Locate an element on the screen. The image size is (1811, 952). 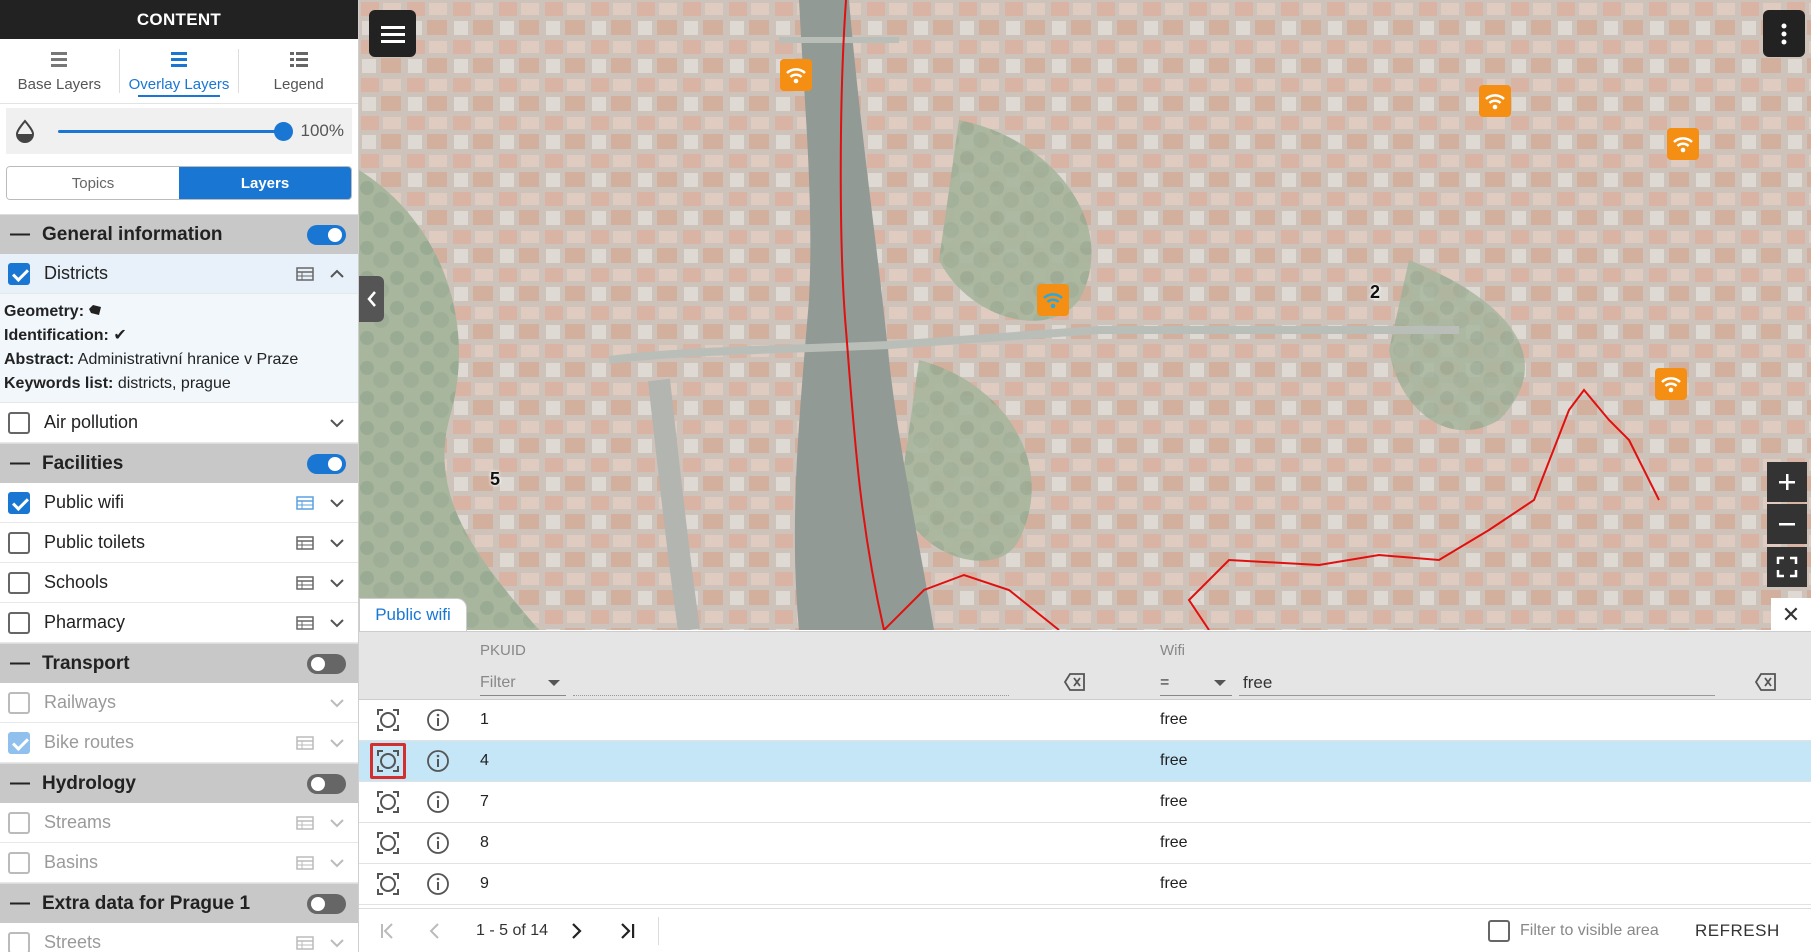
fullscreen-button is located at coordinates (1787, 567).